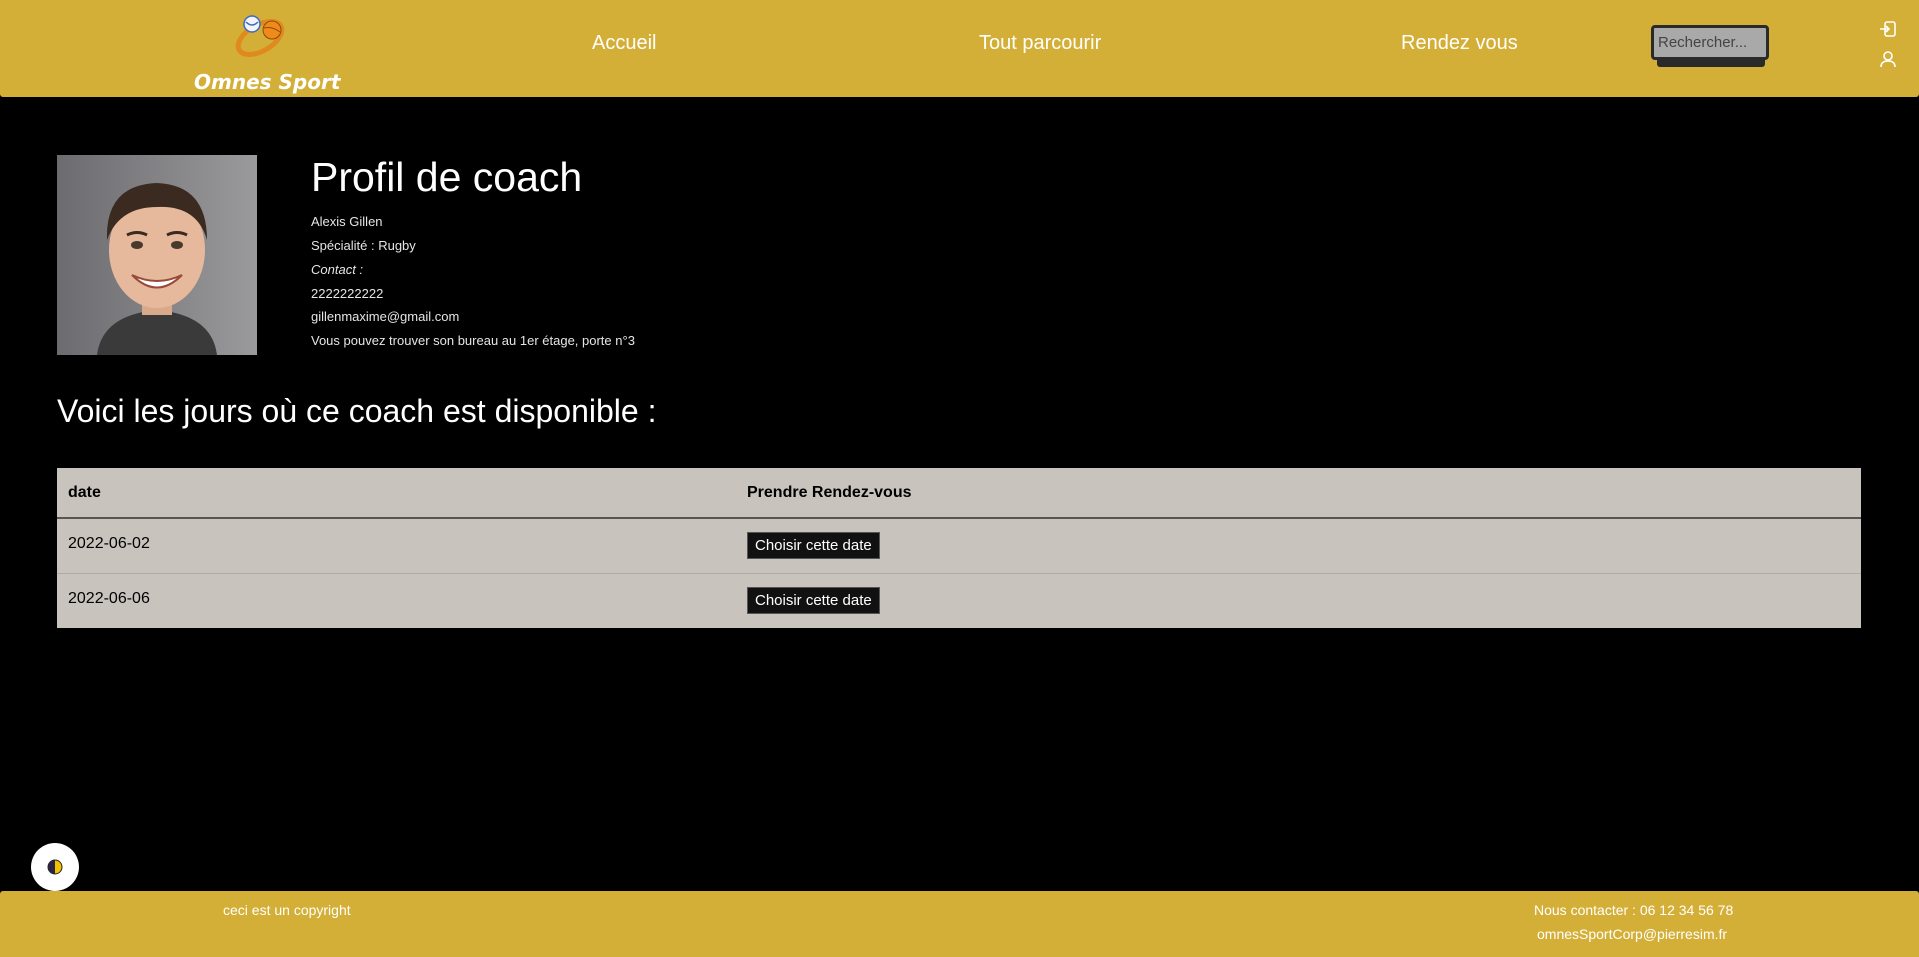  I want to click on user-icon, so click(1889, 60).